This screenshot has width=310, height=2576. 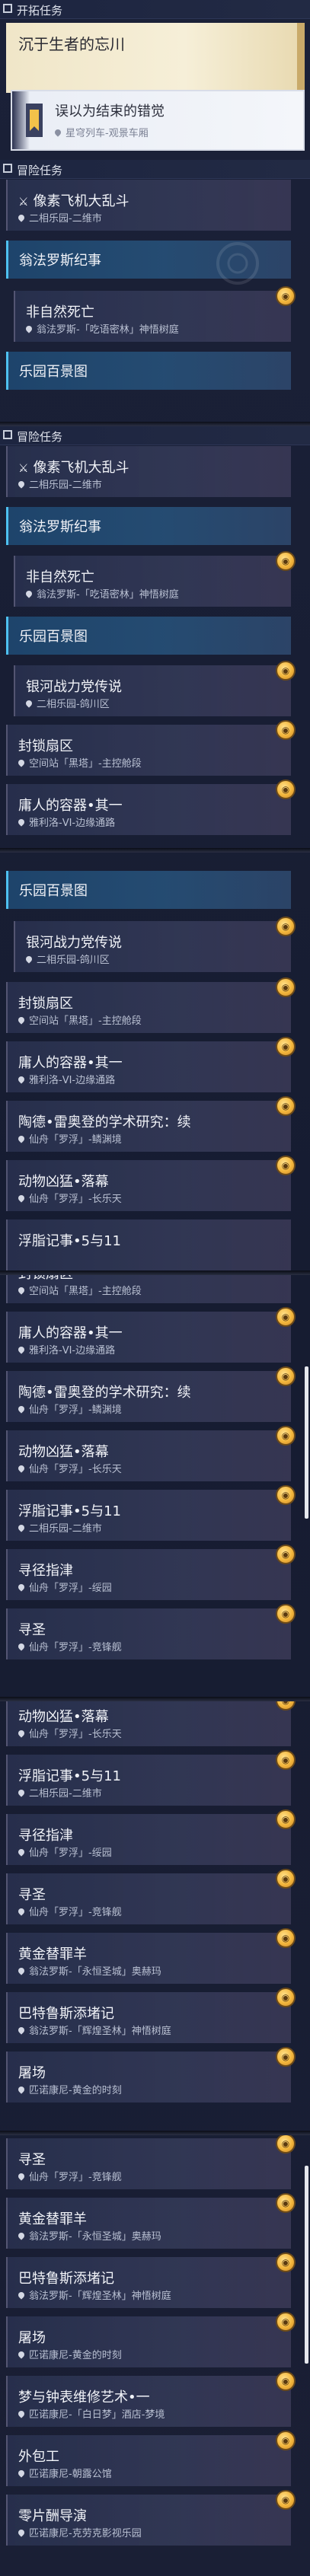 What do you see at coordinates (69, 1911) in the screenshot?
I see `quest-location: 仙舟「罗浮」-竞锋舰` at bounding box center [69, 1911].